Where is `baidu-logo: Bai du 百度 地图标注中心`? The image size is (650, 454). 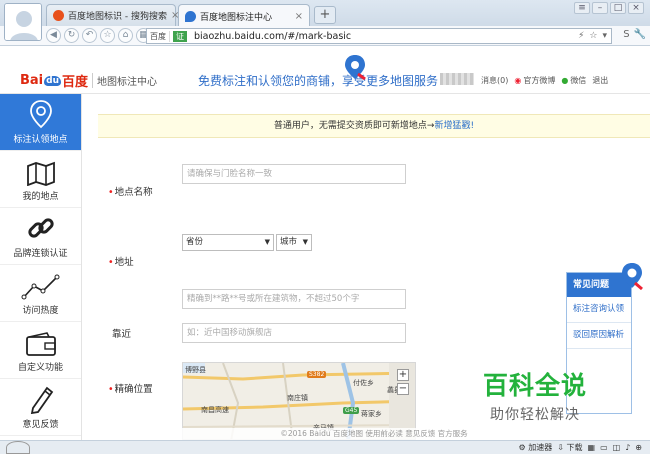
baidu-logo: Bai du 百度 地图标注中心 is located at coordinates (88, 80).